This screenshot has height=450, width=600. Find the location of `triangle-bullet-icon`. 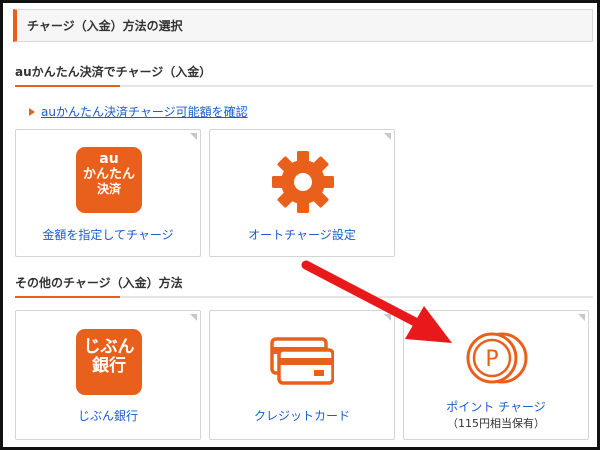

triangle-bullet-icon is located at coordinates (32, 111).